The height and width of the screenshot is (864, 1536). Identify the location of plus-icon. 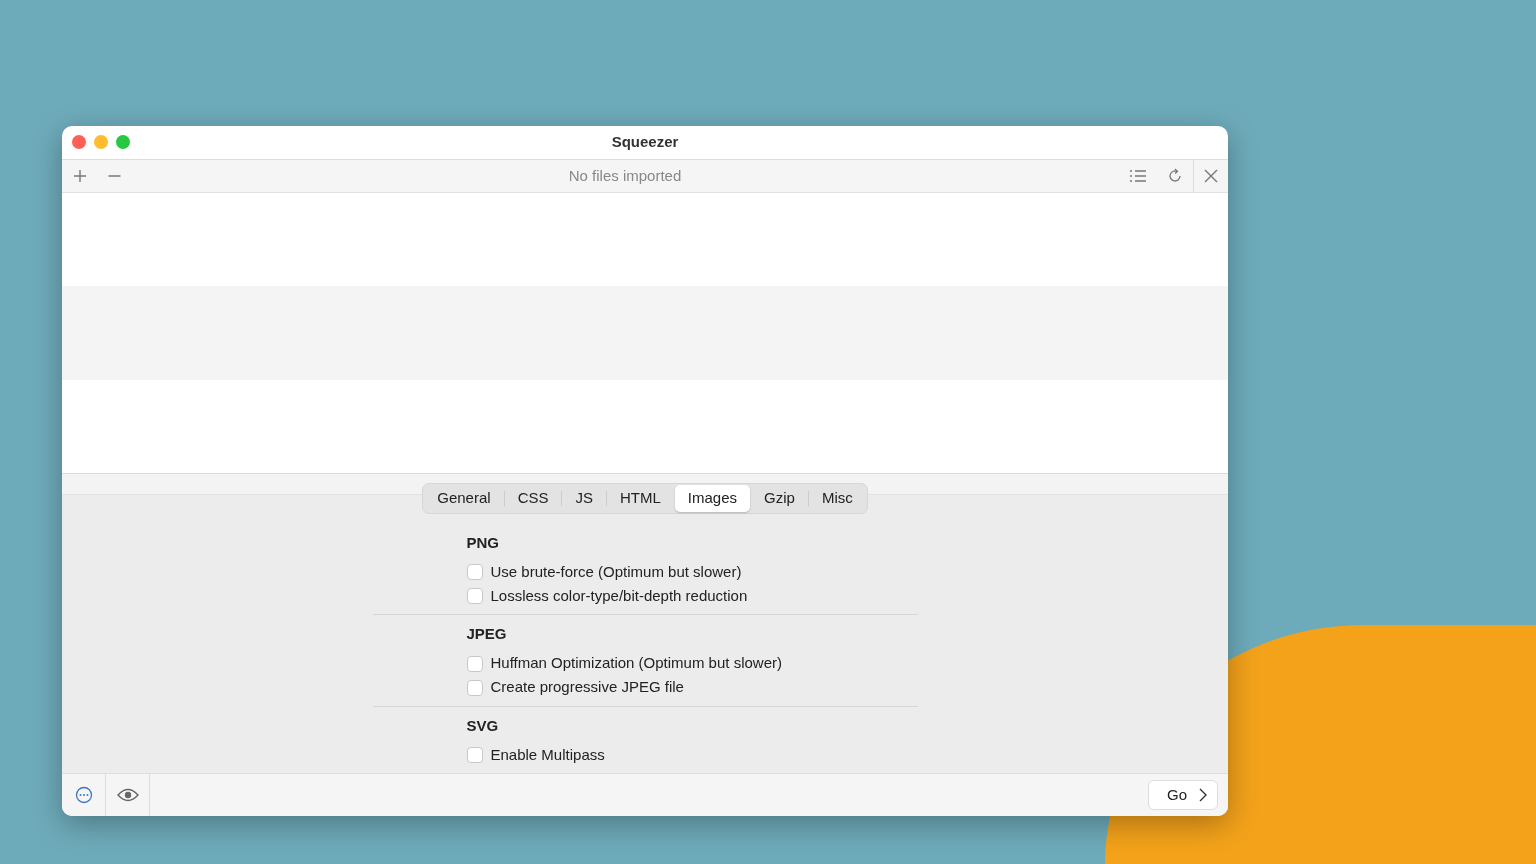
(80, 175).